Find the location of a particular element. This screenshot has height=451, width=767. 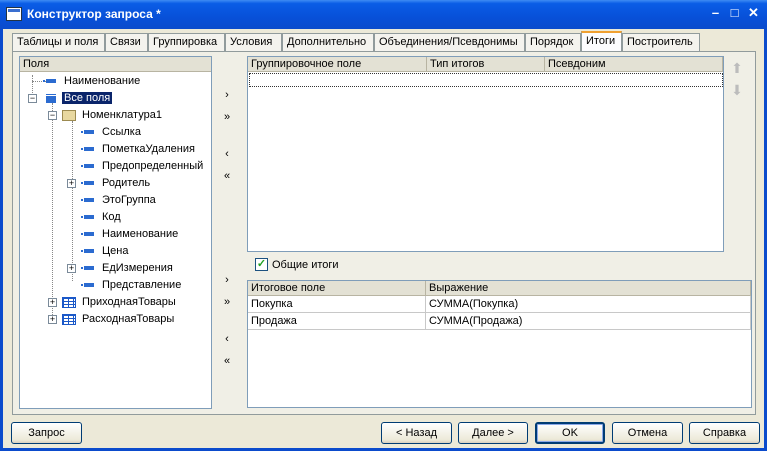

tab-builder: Построитель is located at coordinates (661, 42).